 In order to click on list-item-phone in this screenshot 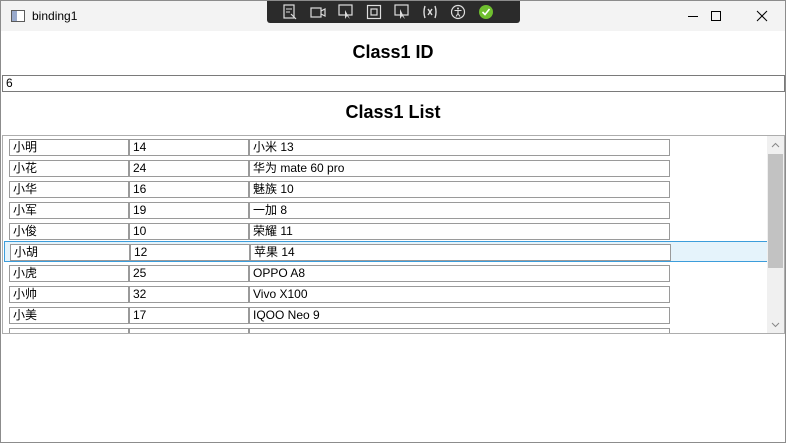, I will do `click(459, 330)`.